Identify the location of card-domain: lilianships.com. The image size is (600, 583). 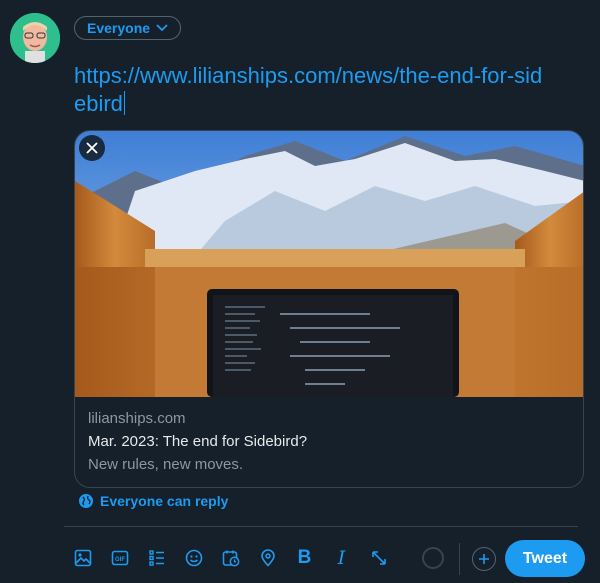
(137, 418).